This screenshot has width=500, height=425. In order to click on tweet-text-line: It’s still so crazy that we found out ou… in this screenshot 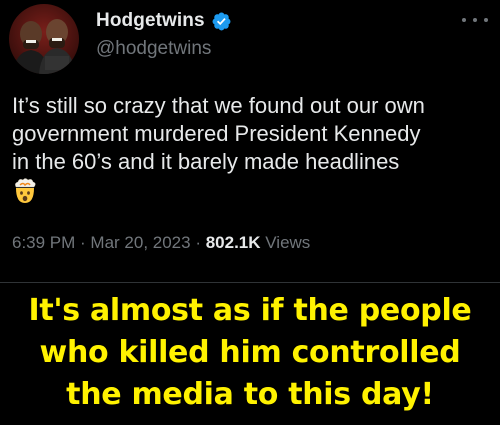, I will do `click(218, 105)`.